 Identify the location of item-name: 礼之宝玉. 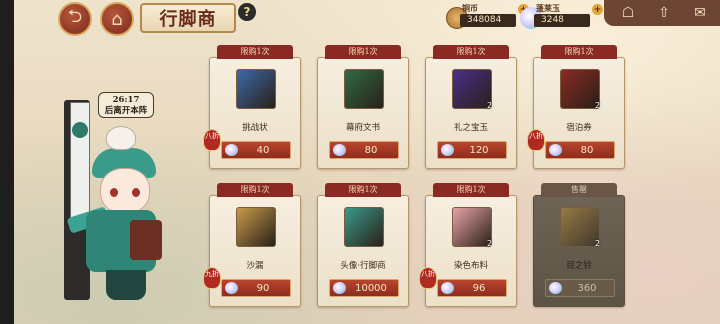
(470, 128).